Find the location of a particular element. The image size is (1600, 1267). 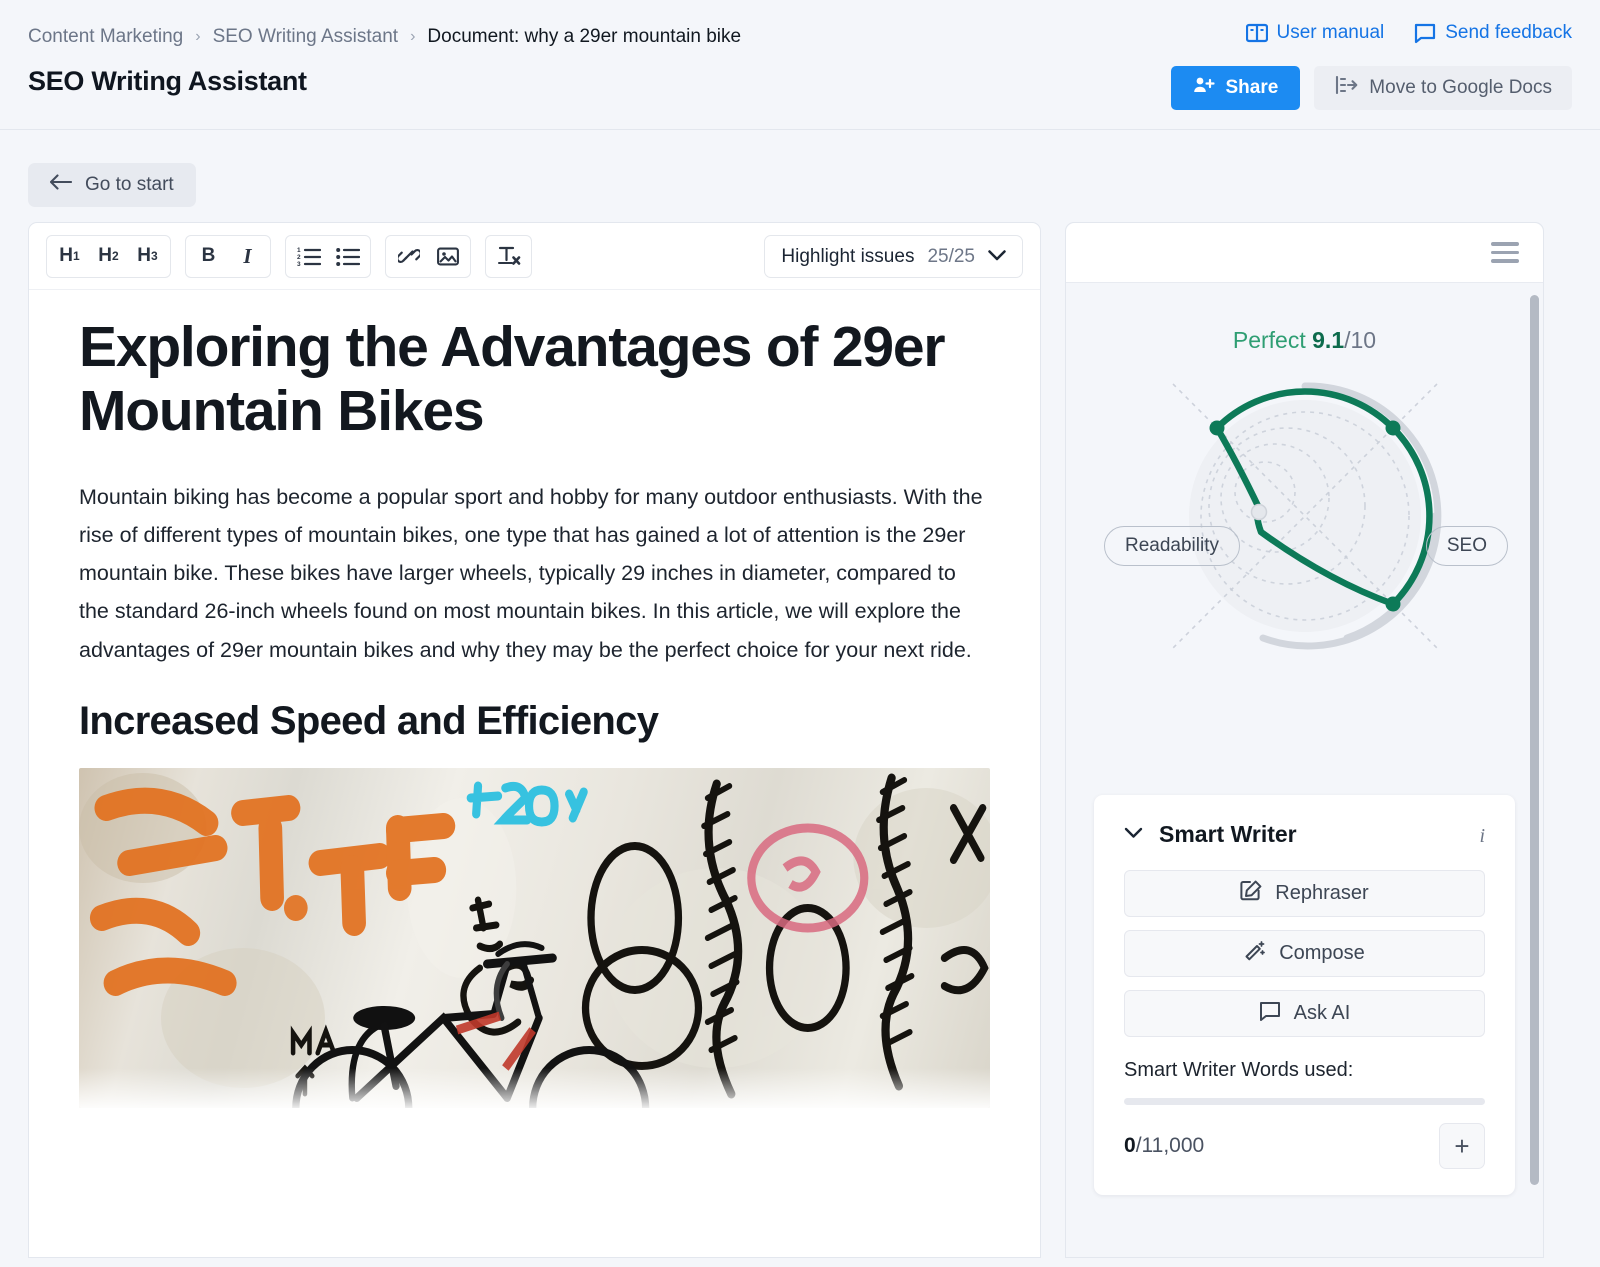

header-buttons: Share Move to Google Docs is located at coordinates (1371, 88).